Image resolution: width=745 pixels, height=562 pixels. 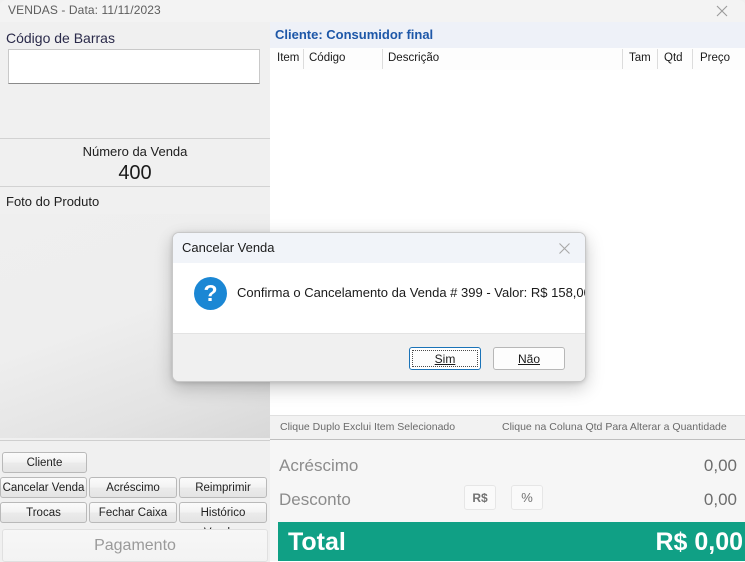 What do you see at coordinates (379, 248) in the screenshot?
I see `dialog-titlebar: Cancelar Venda` at bounding box center [379, 248].